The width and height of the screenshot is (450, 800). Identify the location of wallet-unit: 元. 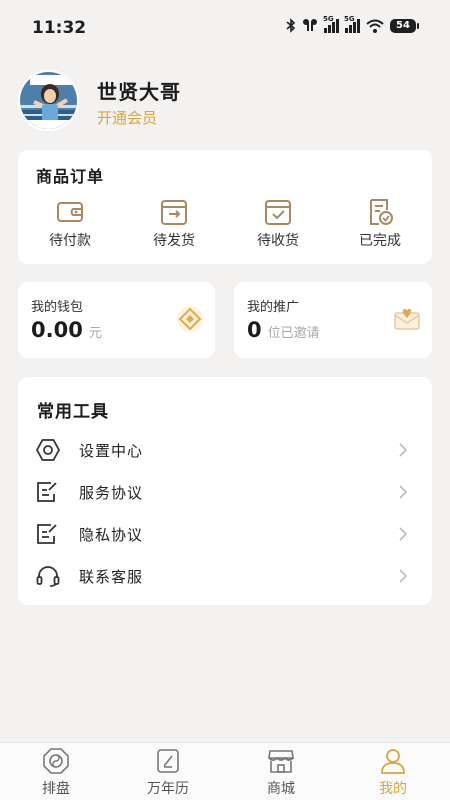
(95, 333).